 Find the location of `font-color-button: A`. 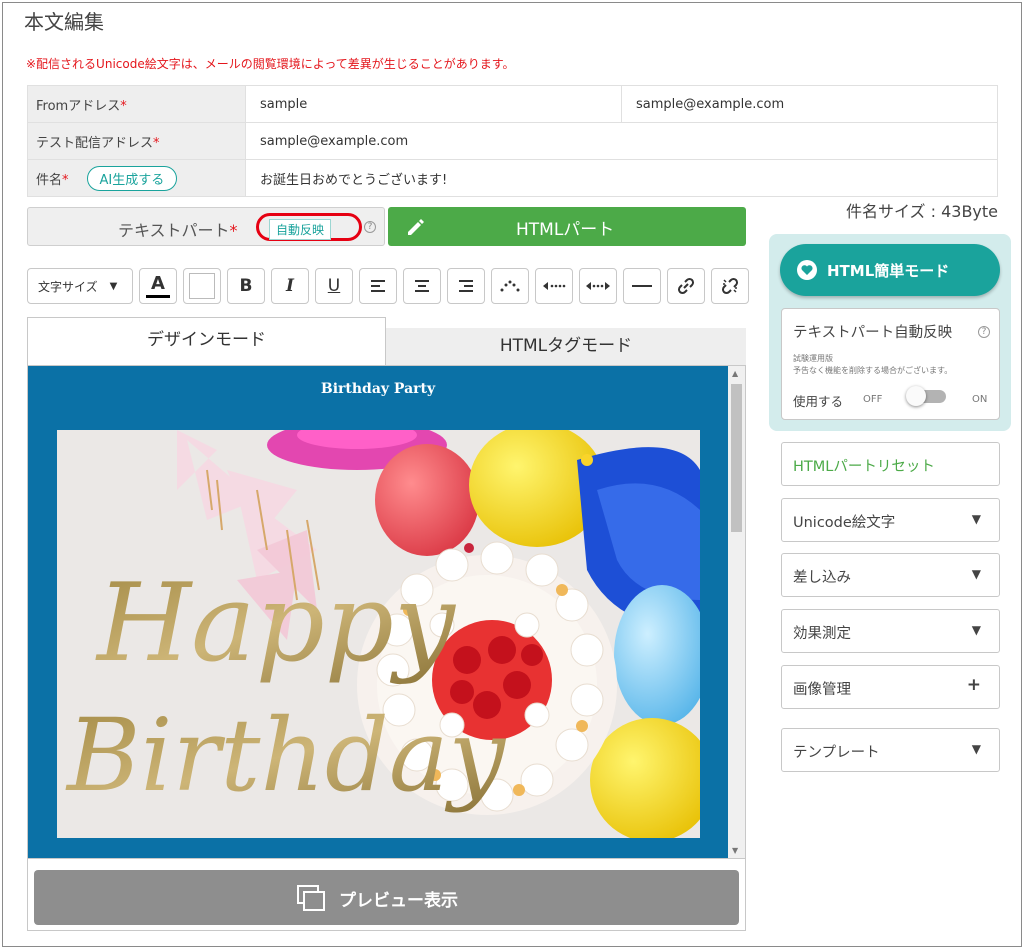

font-color-button: A is located at coordinates (158, 286).